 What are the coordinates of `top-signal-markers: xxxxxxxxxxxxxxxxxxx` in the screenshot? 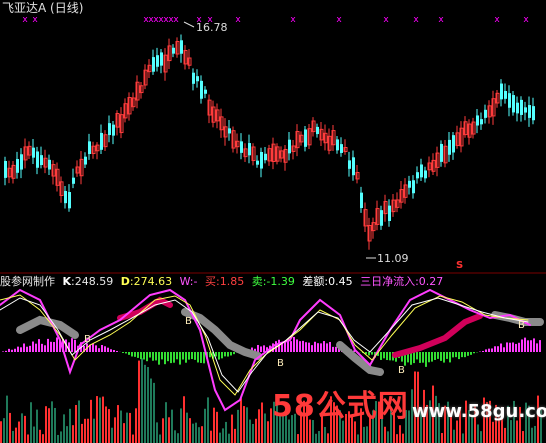 It's located at (275, 20).